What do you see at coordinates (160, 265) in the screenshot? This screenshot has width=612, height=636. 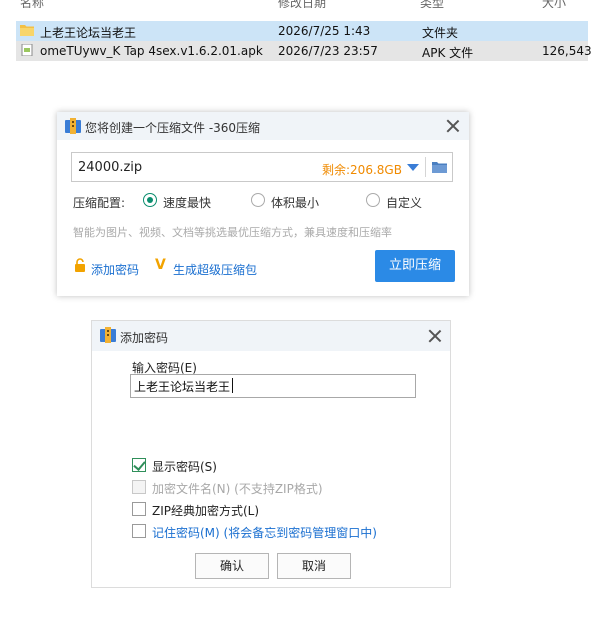 I see `super-v-icon: V` at bounding box center [160, 265].